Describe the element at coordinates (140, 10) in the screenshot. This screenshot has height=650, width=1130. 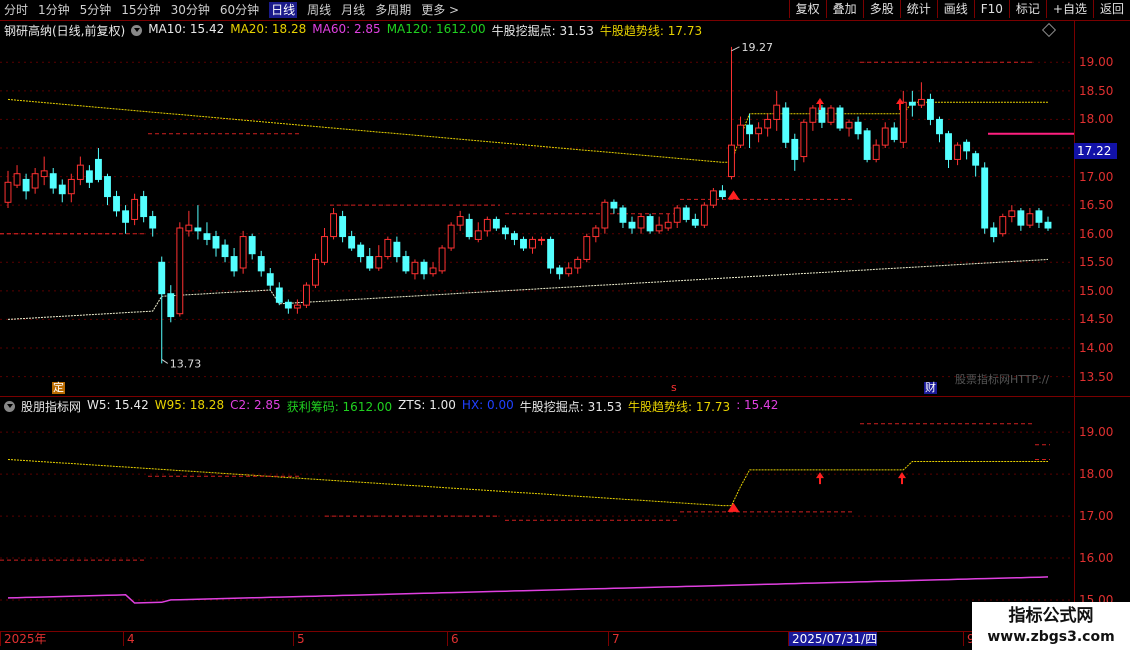
I see `period-tab-3: 15分钟` at that location.